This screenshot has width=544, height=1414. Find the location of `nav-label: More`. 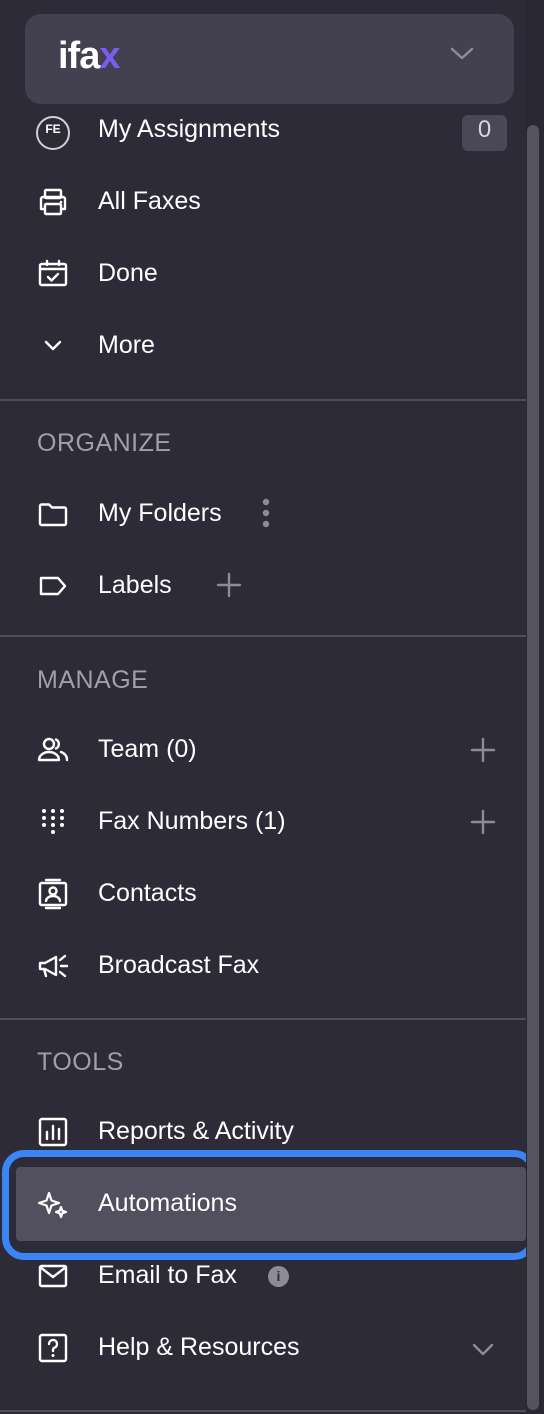

nav-label: More is located at coordinates (126, 345).